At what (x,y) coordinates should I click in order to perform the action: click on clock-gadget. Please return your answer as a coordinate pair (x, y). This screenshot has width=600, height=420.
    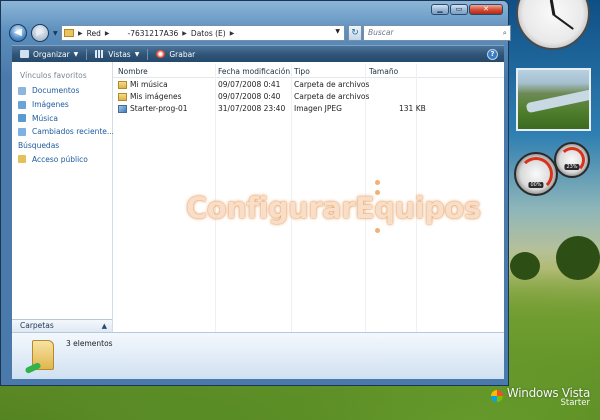
    Looking at the image, I should click on (553, 26).